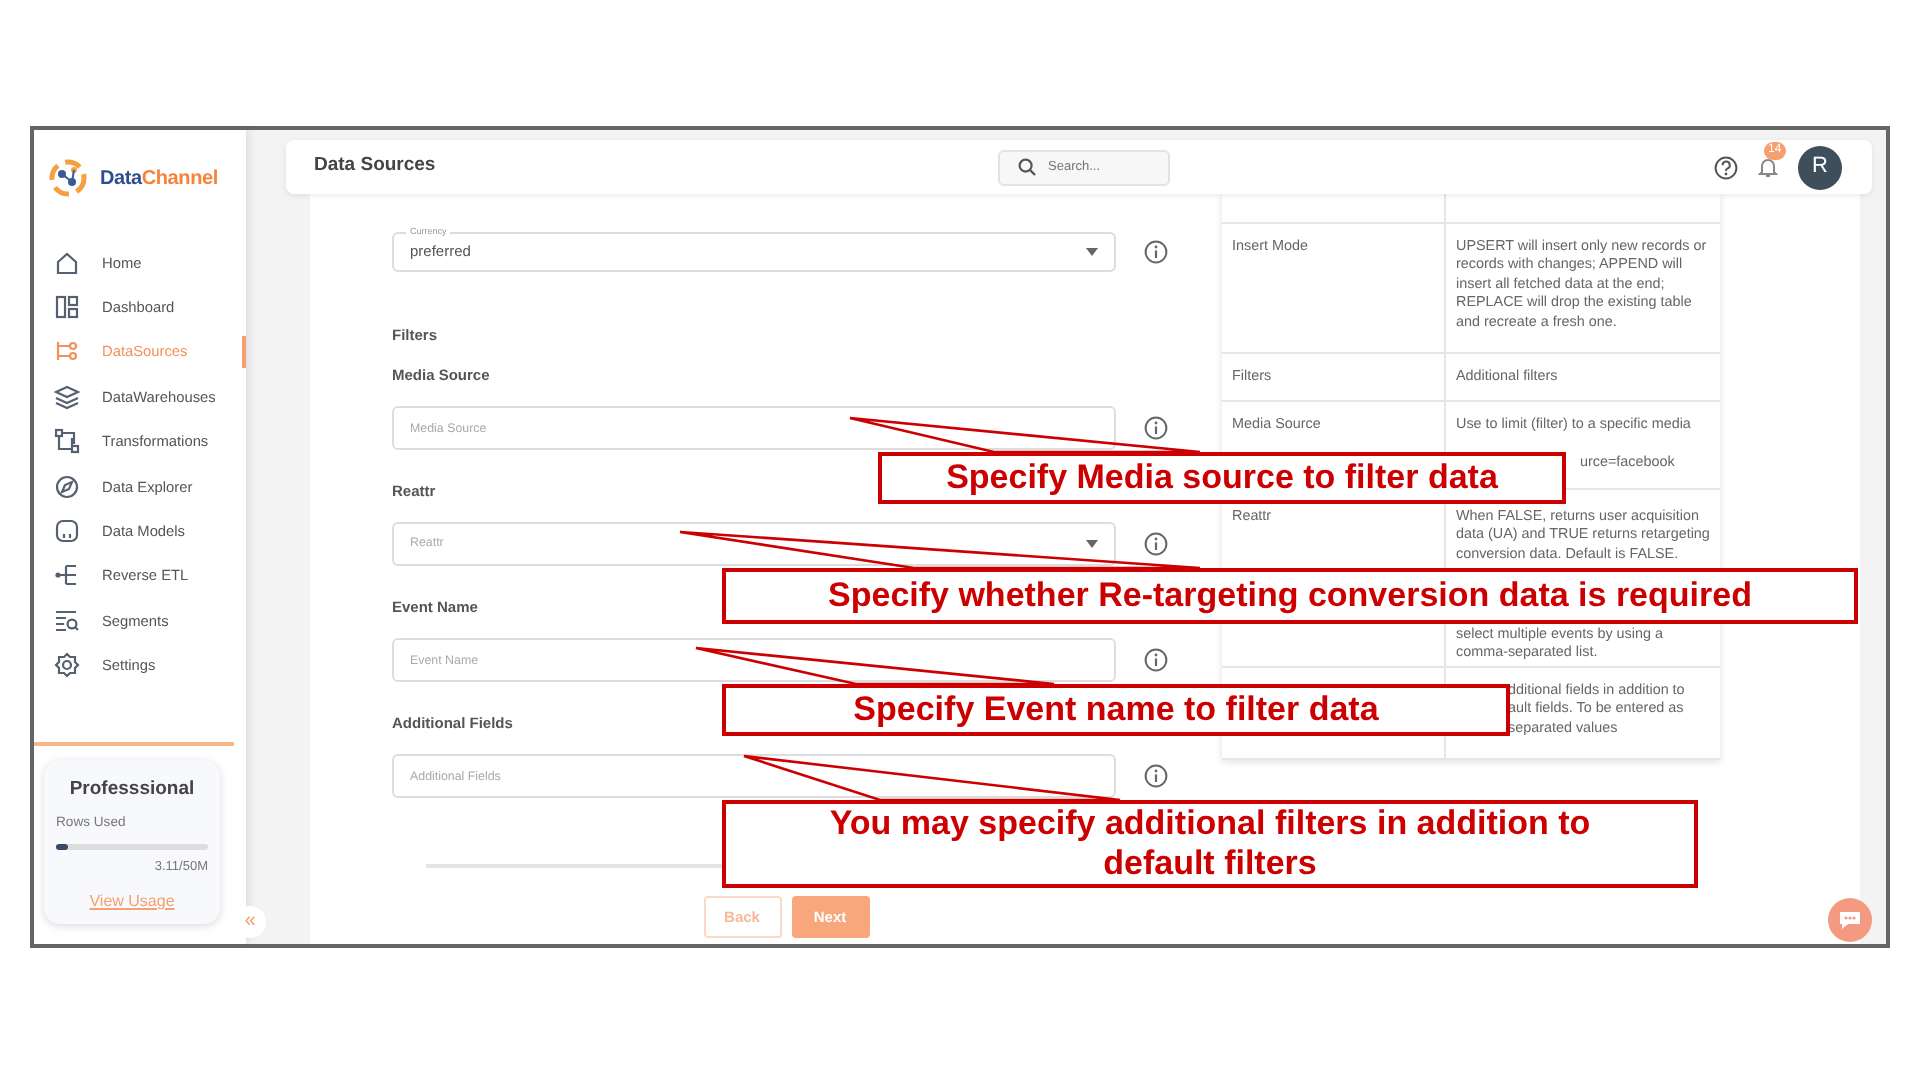  What do you see at coordinates (1768, 167) in the screenshot?
I see `bell-icon` at bounding box center [1768, 167].